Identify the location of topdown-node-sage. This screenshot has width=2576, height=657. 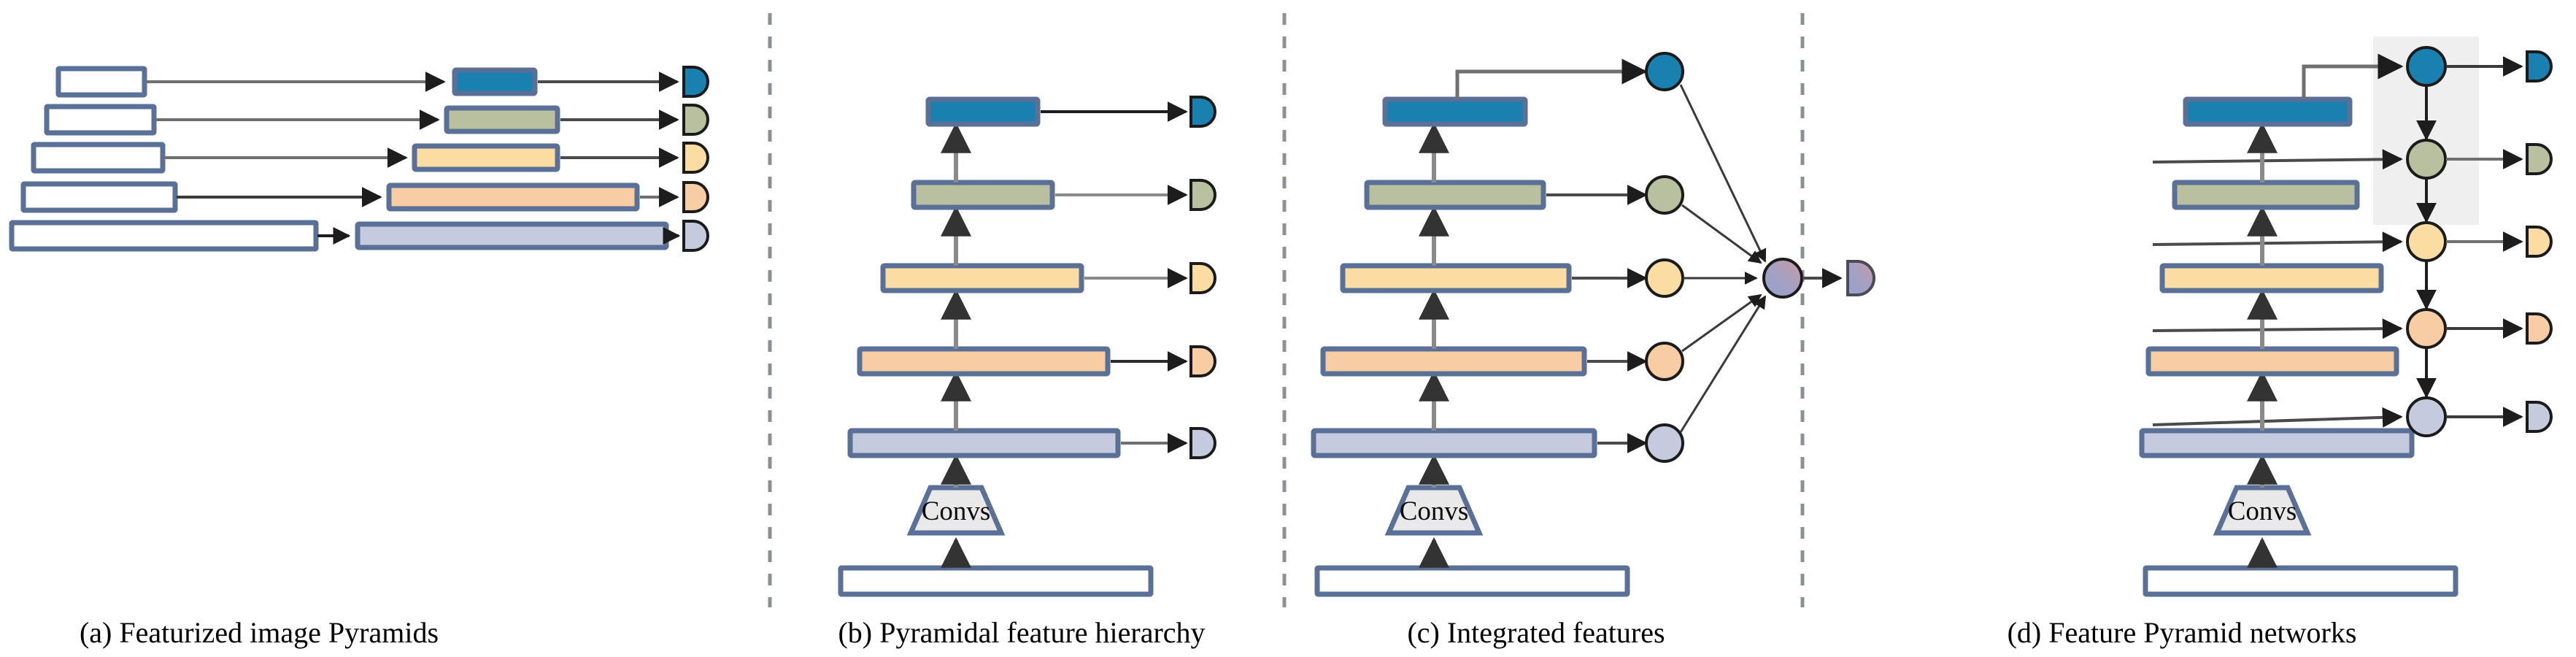
(2426, 159).